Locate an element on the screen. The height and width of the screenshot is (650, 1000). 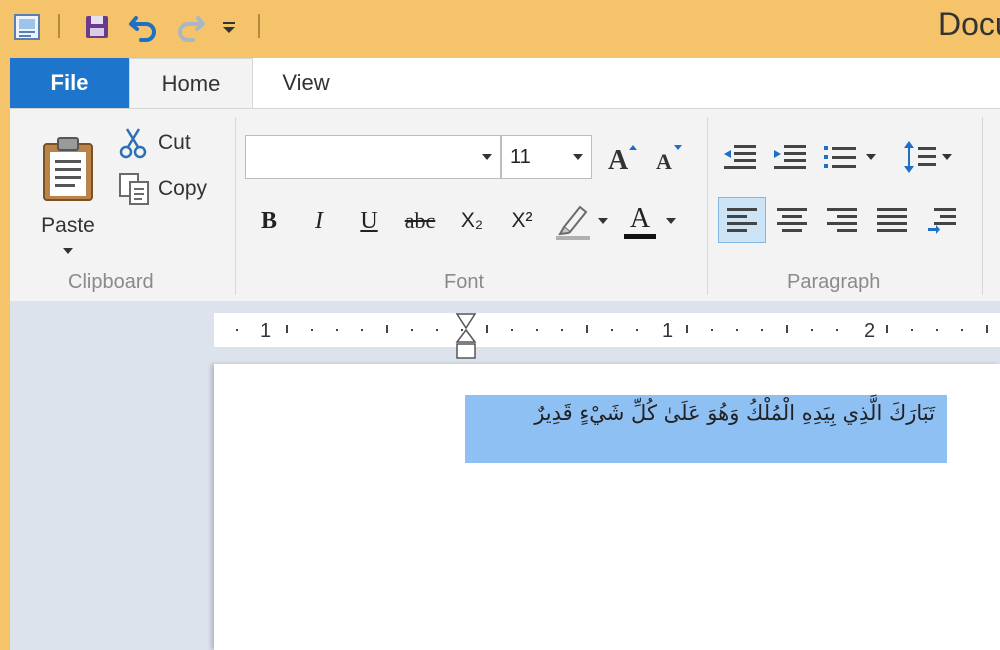
ruler-margin-strip is located at coordinates (607, 353).